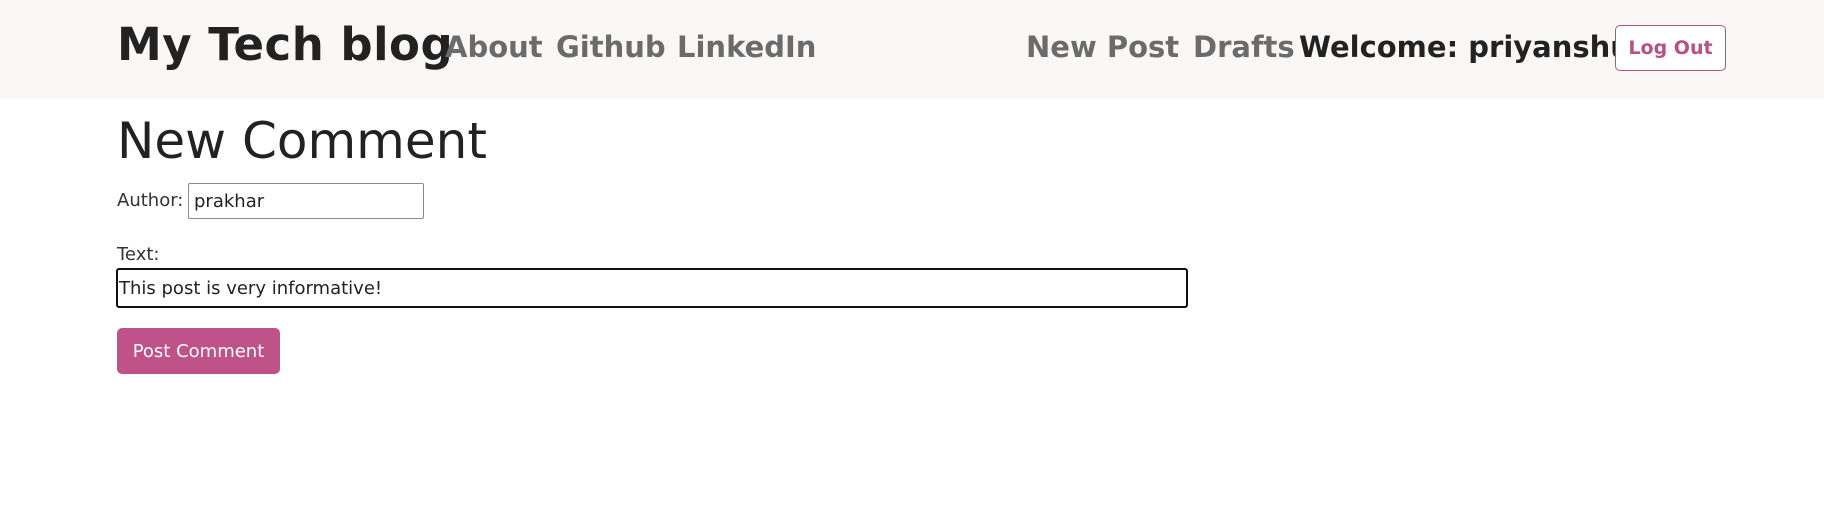  What do you see at coordinates (652, 288) in the screenshot?
I see `comment-text-input` at bounding box center [652, 288].